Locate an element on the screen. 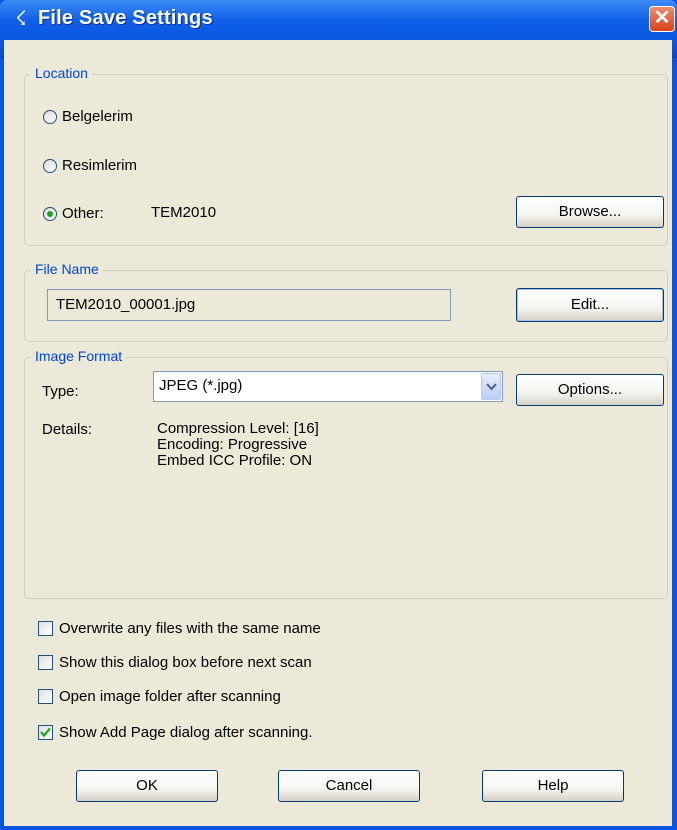 The image size is (677, 830). detail-compression: Compression Level: [16] is located at coordinates (238, 428).